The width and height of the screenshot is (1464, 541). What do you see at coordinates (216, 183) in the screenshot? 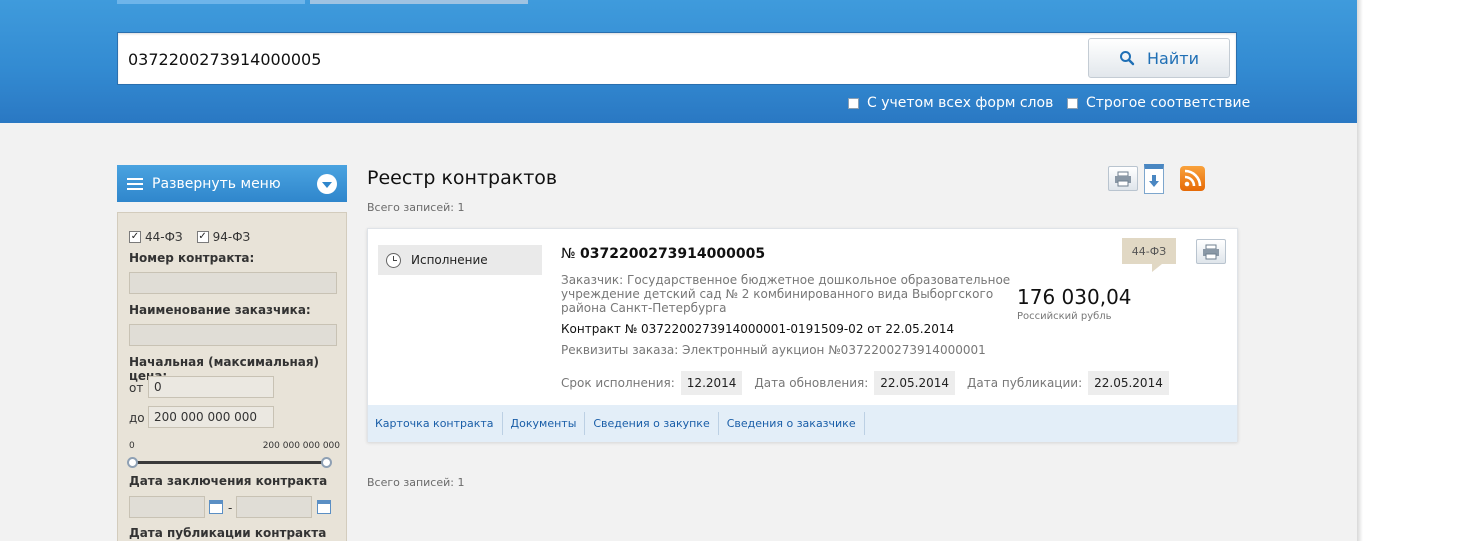
I see `expand-menu-label: Развернуть меню` at bounding box center [216, 183].